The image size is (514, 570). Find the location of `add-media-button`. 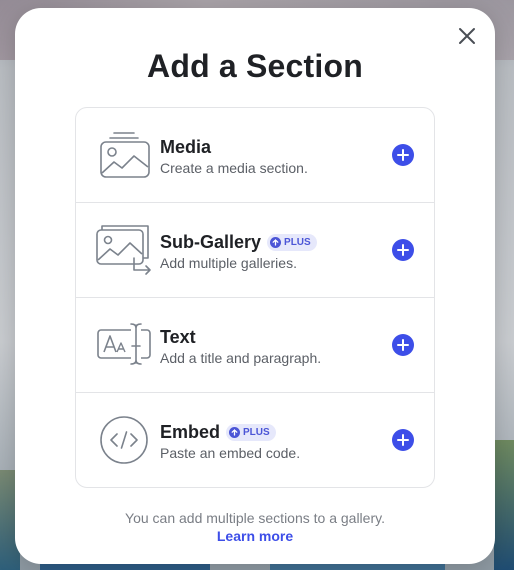

add-media-button is located at coordinates (403, 155).